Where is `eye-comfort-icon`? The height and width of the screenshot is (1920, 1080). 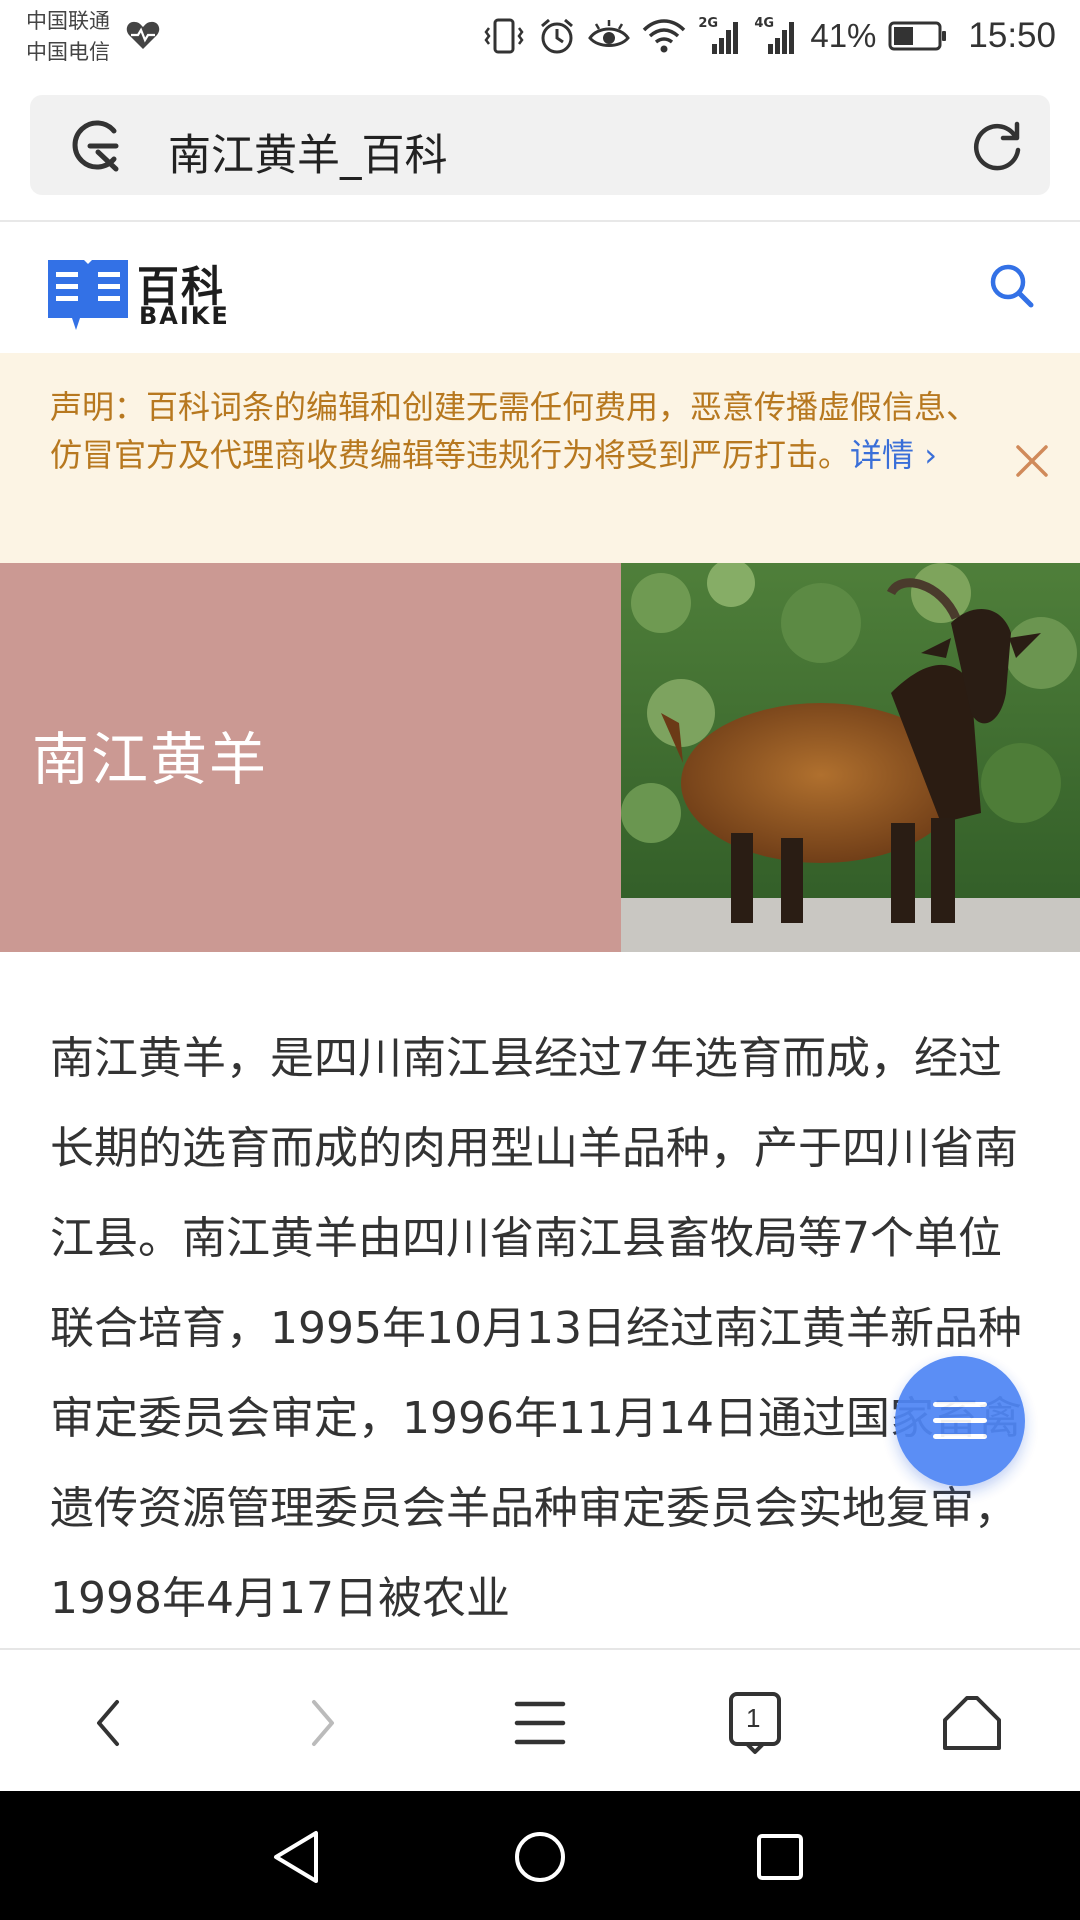
eye-comfort-icon is located at coordinates (609, 33).